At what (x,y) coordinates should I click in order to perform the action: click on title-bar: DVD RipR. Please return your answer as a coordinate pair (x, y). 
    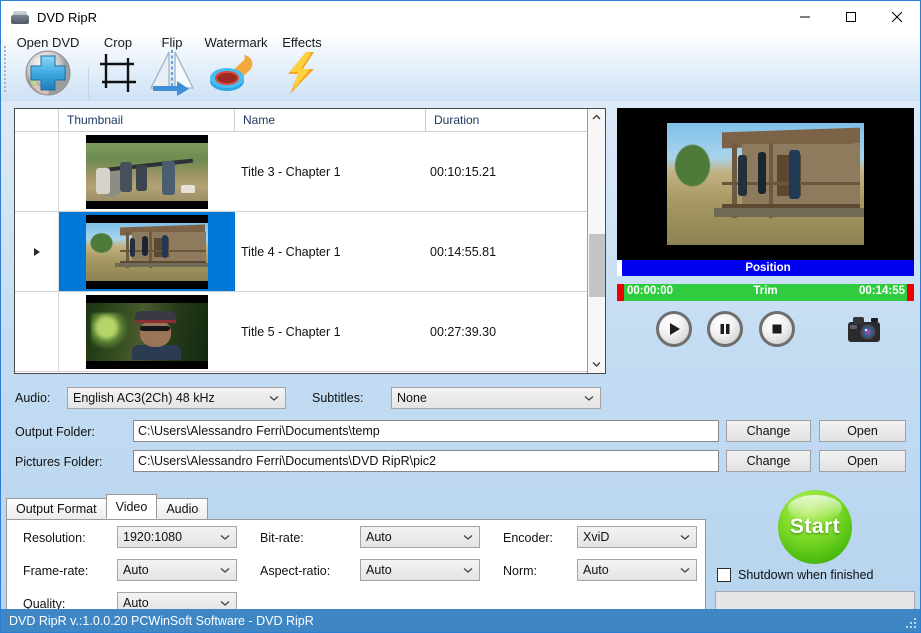
    Looking at the image, I should click on (460, 17).